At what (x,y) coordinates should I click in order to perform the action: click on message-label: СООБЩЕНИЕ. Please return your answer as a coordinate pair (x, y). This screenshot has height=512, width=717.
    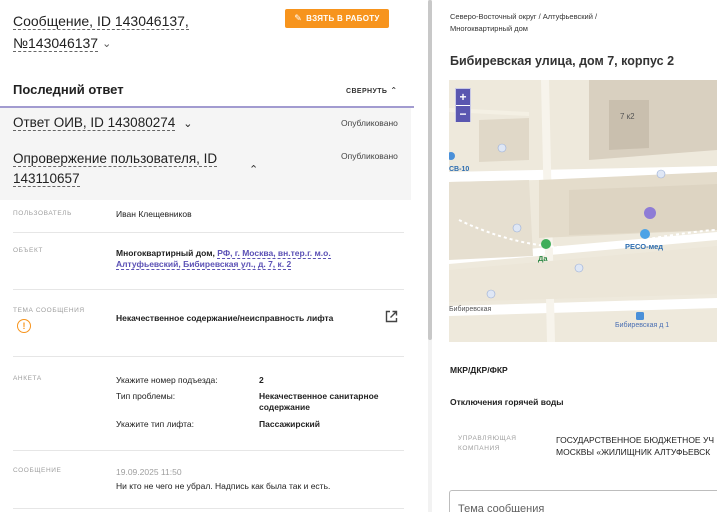
    Looking at the image, I should click on (37, 470).